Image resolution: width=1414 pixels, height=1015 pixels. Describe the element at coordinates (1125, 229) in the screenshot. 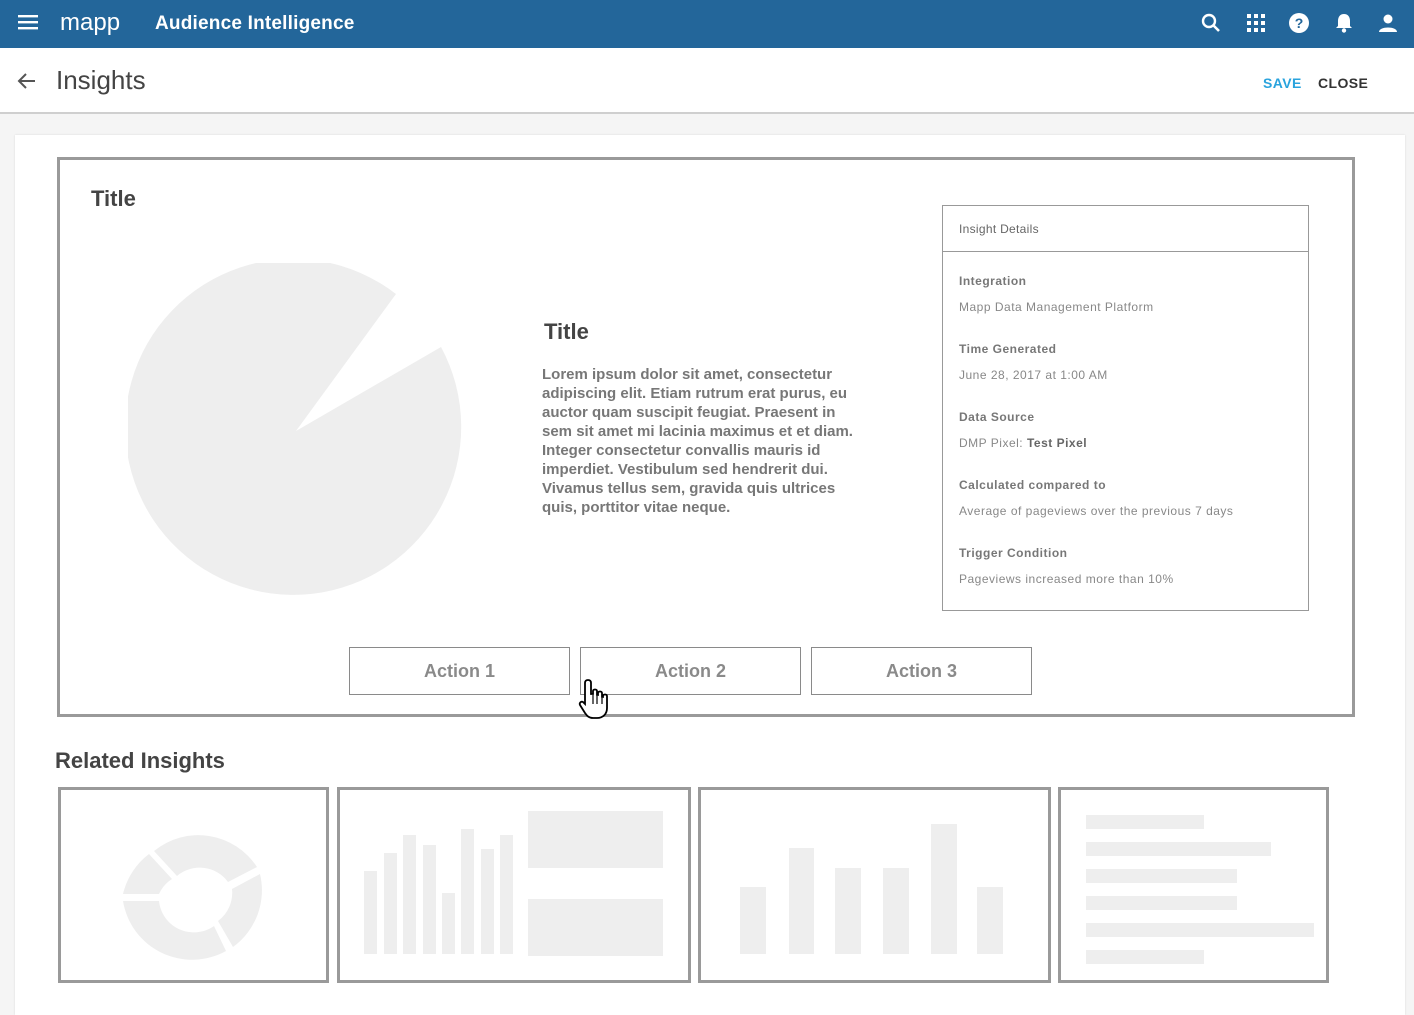

I see `insight-details-heading: Insight Details` at that location.